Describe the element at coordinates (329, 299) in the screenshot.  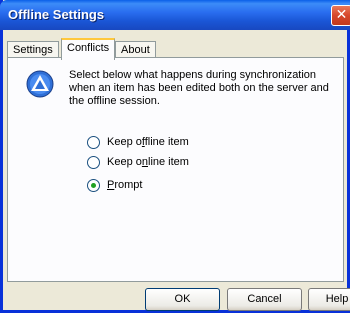
I see `help-button: Help` at that location.